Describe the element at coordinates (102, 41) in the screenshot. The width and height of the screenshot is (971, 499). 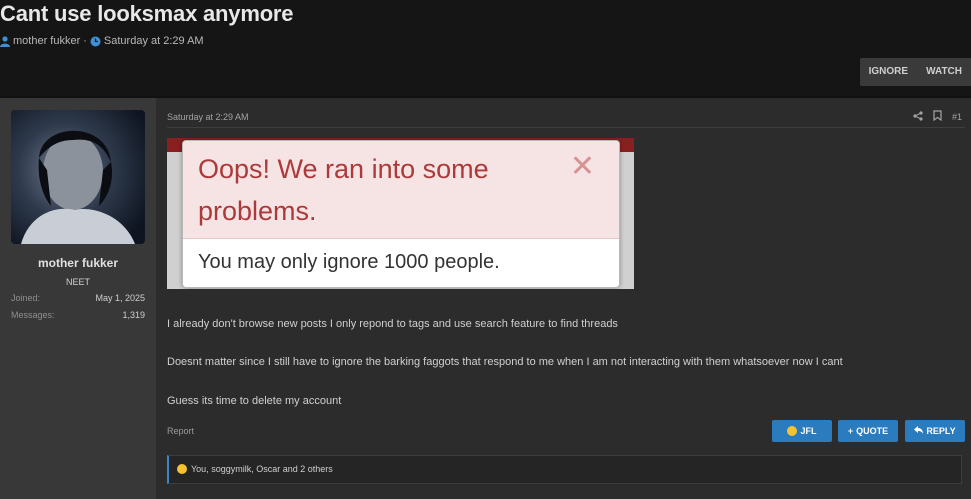
I see `thread-meta: mother fukker · Saturday at 2:29 AM` at that location.